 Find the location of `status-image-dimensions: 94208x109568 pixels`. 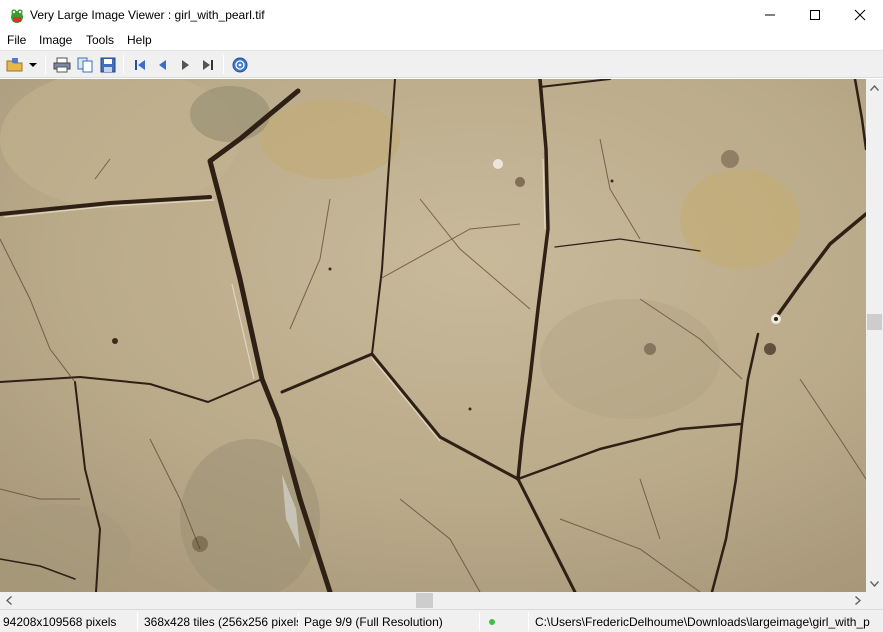

status-image-dimensions: 94208x109568 pixels is located at coordinates (60, 622).